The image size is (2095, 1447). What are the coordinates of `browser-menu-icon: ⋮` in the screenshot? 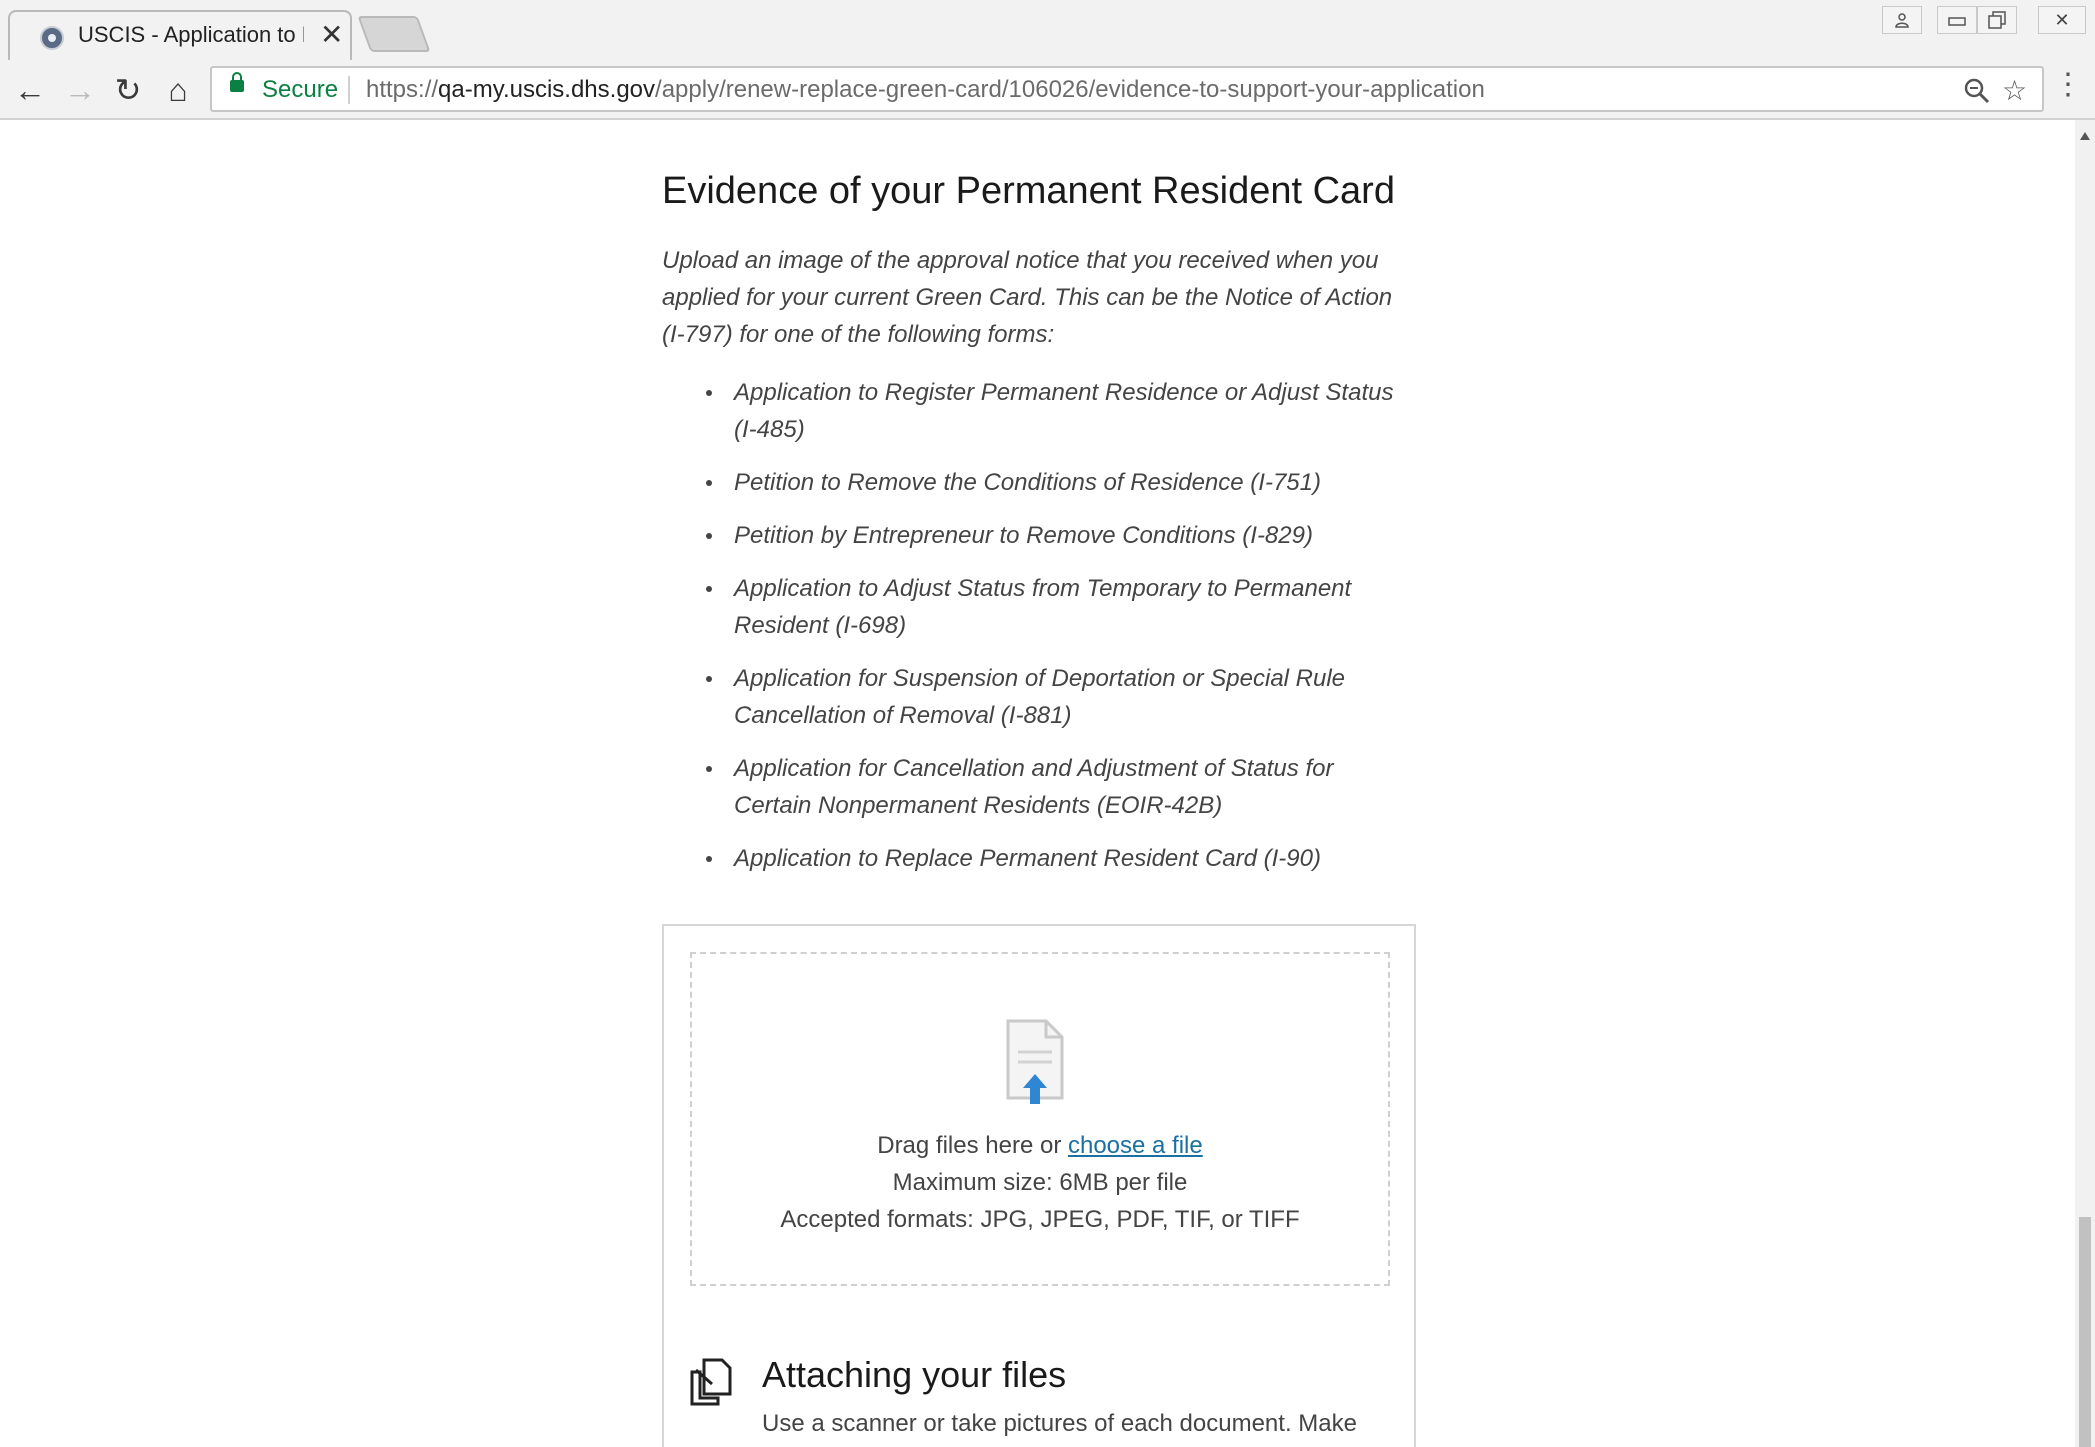 It's located at (2068, 85).